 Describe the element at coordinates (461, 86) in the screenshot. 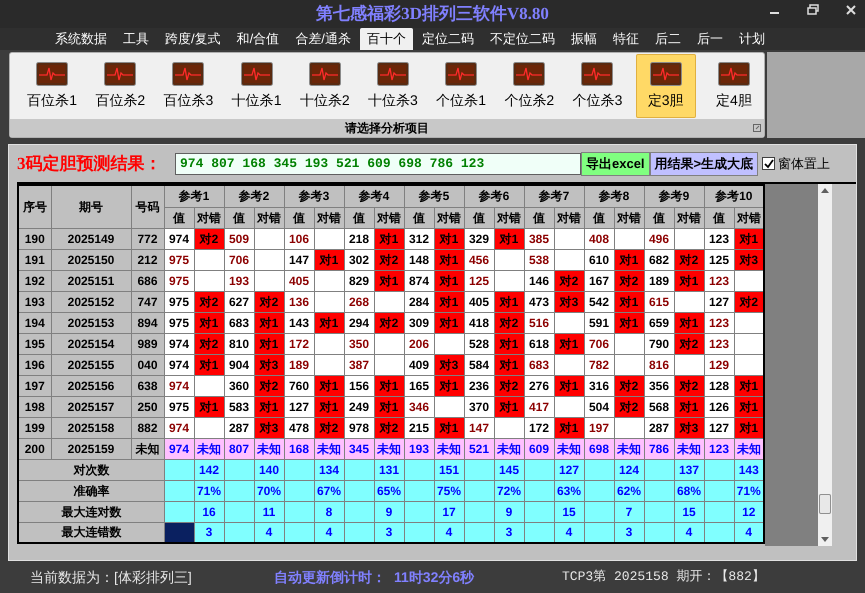

I see `ribbon-button: 个位杀1` at that location.